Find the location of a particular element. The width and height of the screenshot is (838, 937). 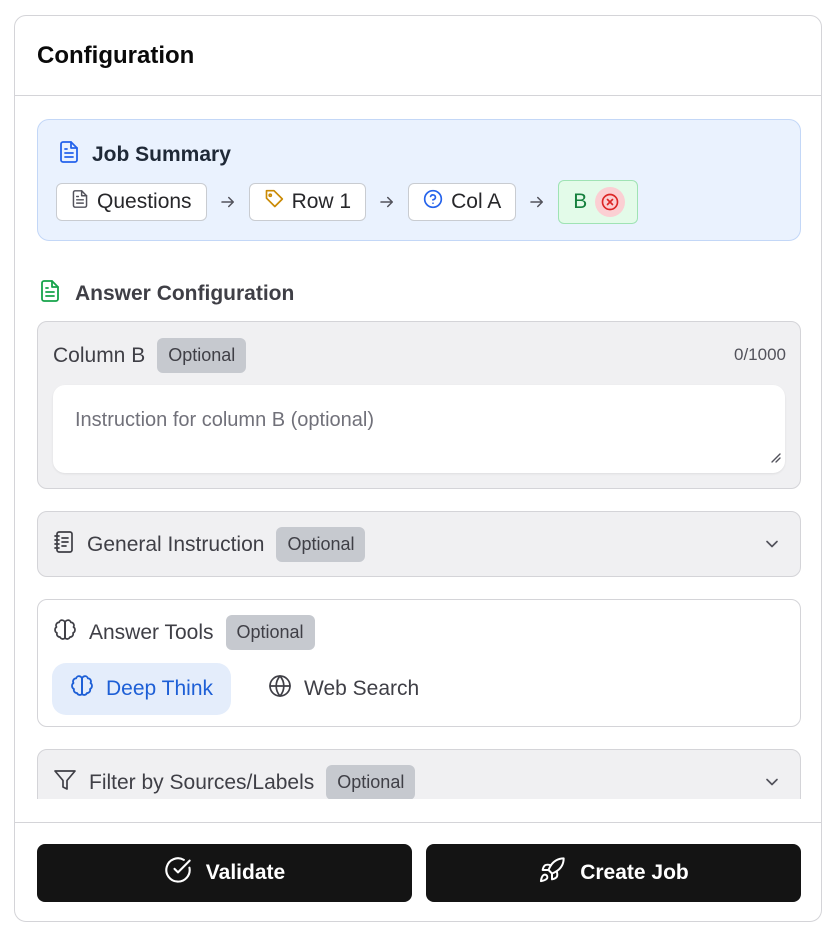

filter-label: Filter by Sources/Labels is located at coordinates (202, 782).